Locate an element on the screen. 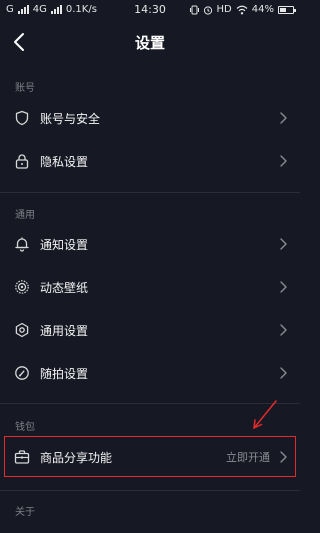  gear-icon is located at coordinates (22, 330).